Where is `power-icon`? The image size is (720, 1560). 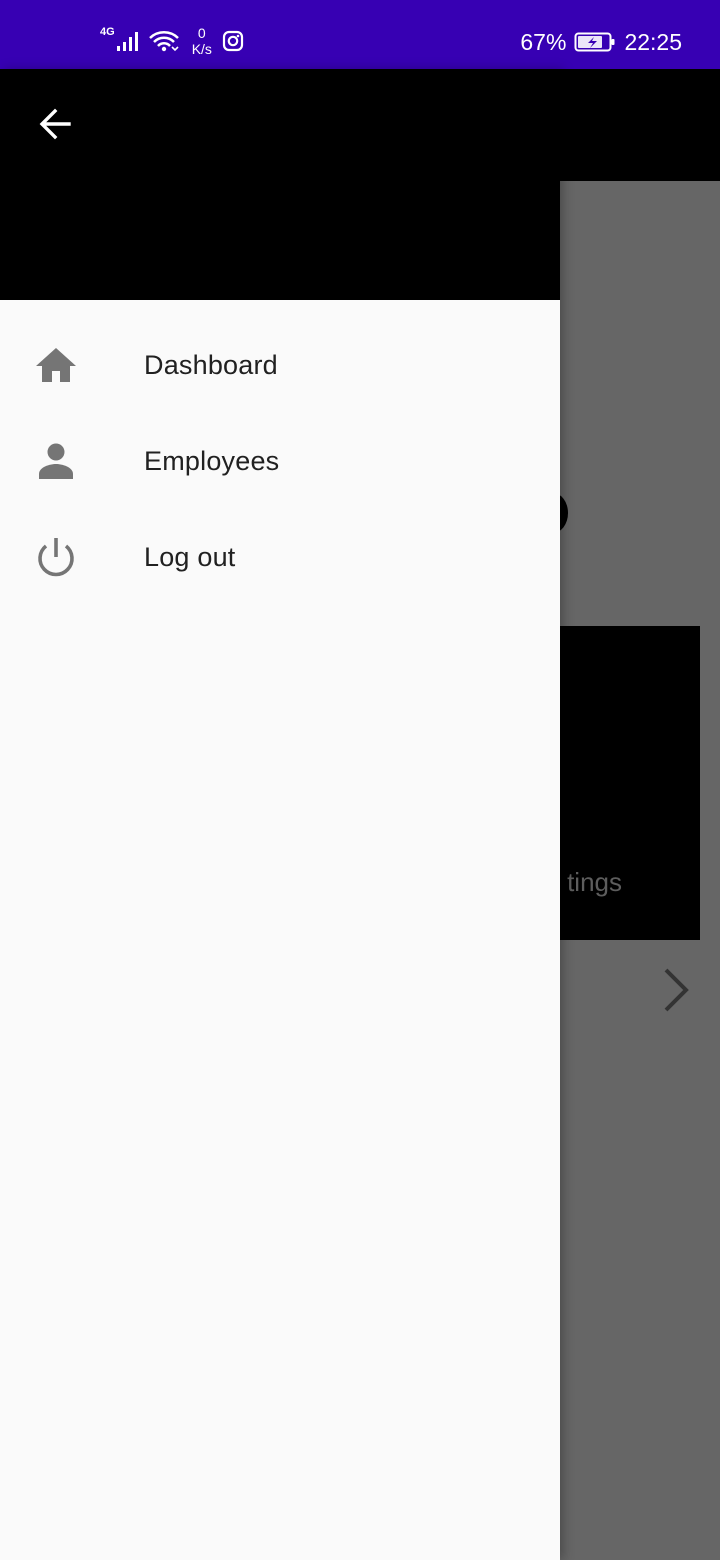
power-icon is located at coordinates (72, 557).